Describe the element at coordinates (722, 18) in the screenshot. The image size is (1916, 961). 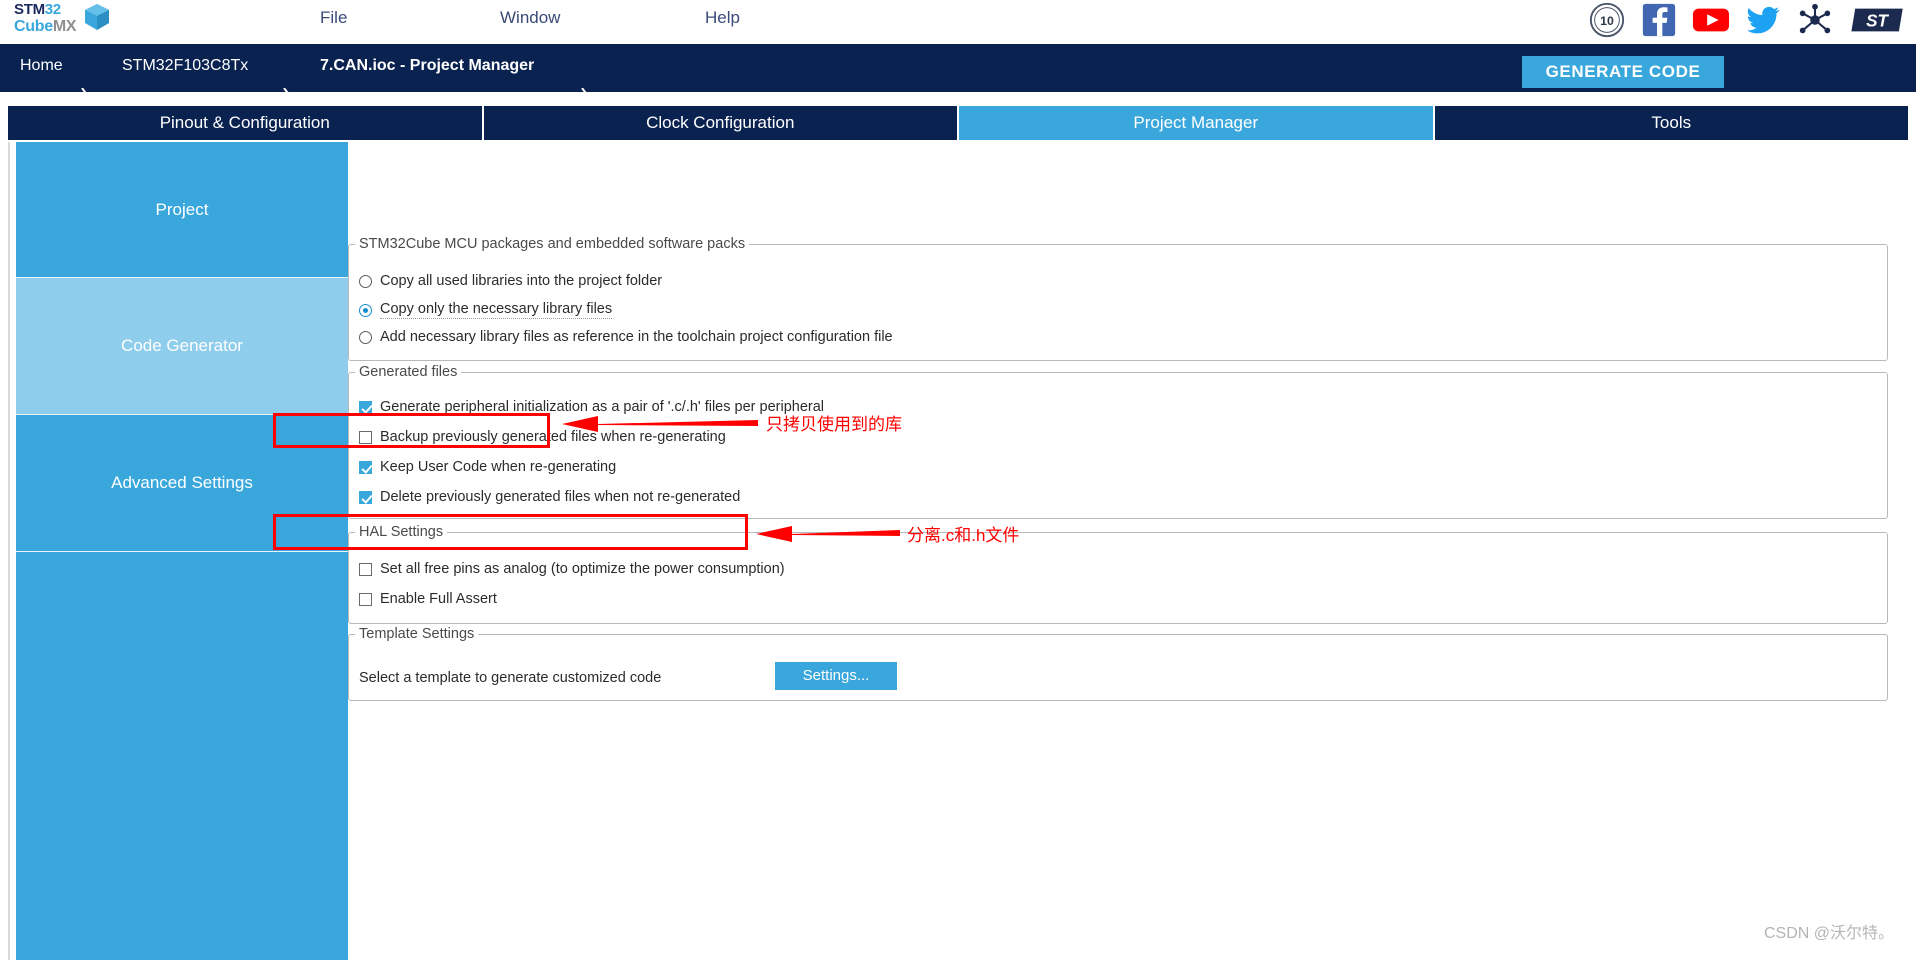
I see `menu-help: Help` at that location.